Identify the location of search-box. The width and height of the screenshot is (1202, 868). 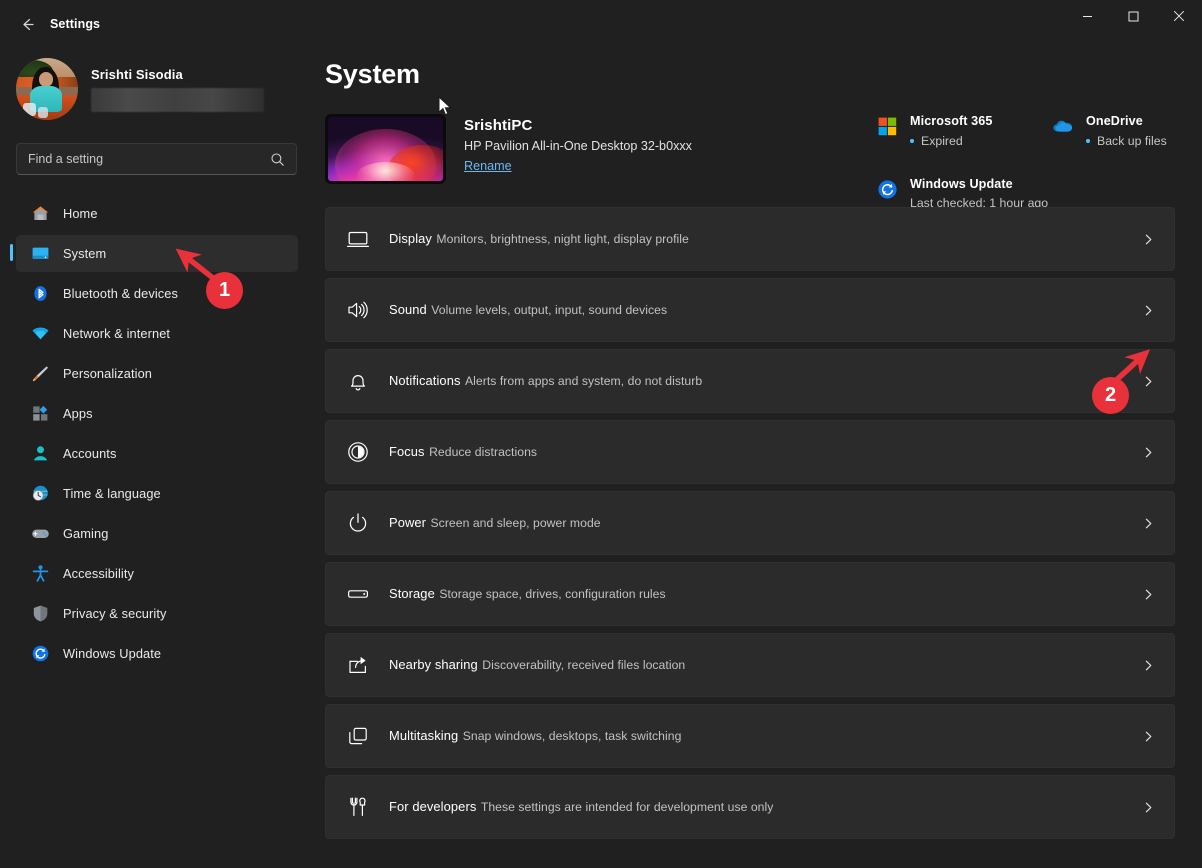
(156, 159).